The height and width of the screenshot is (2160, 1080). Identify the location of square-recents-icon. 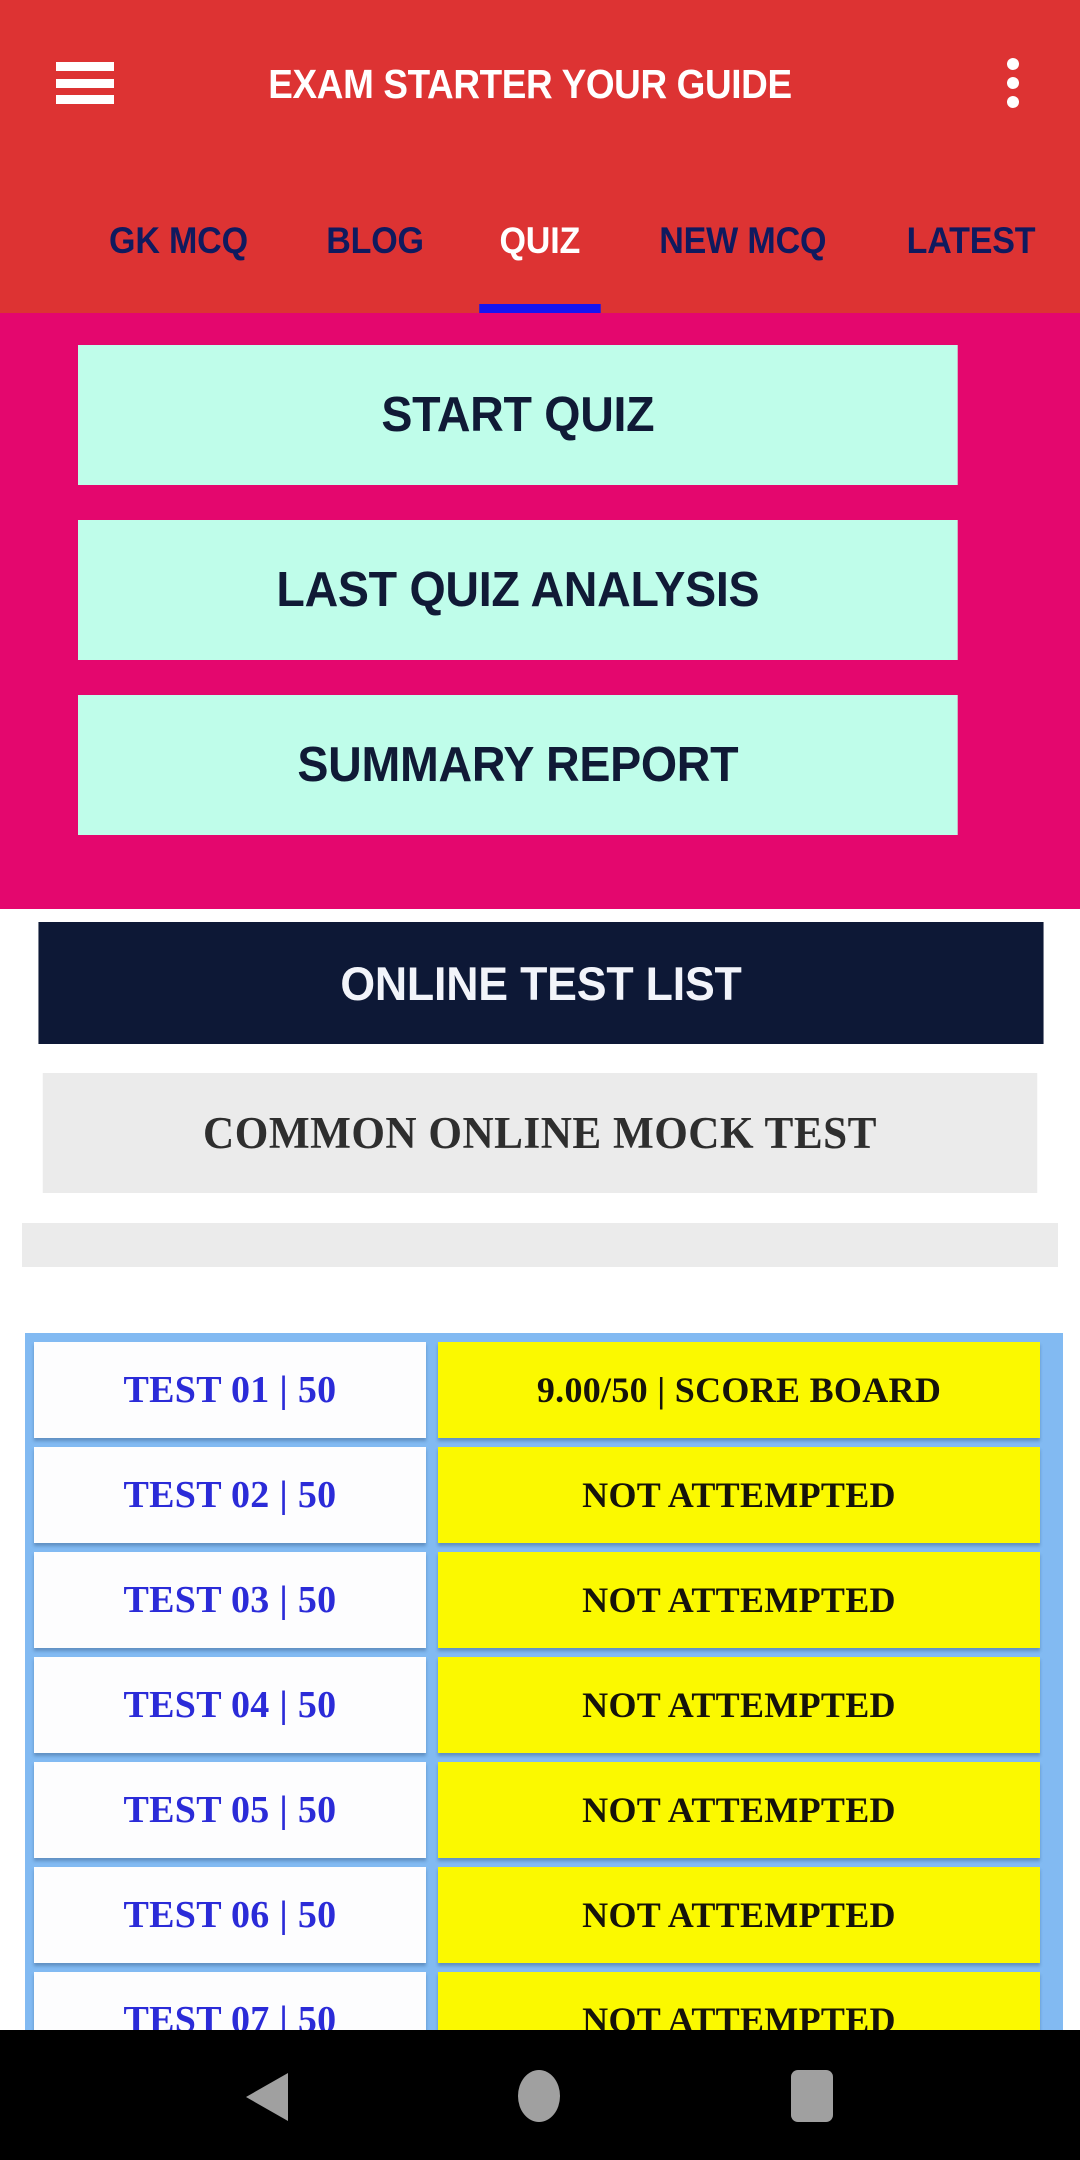
(812, 2096).